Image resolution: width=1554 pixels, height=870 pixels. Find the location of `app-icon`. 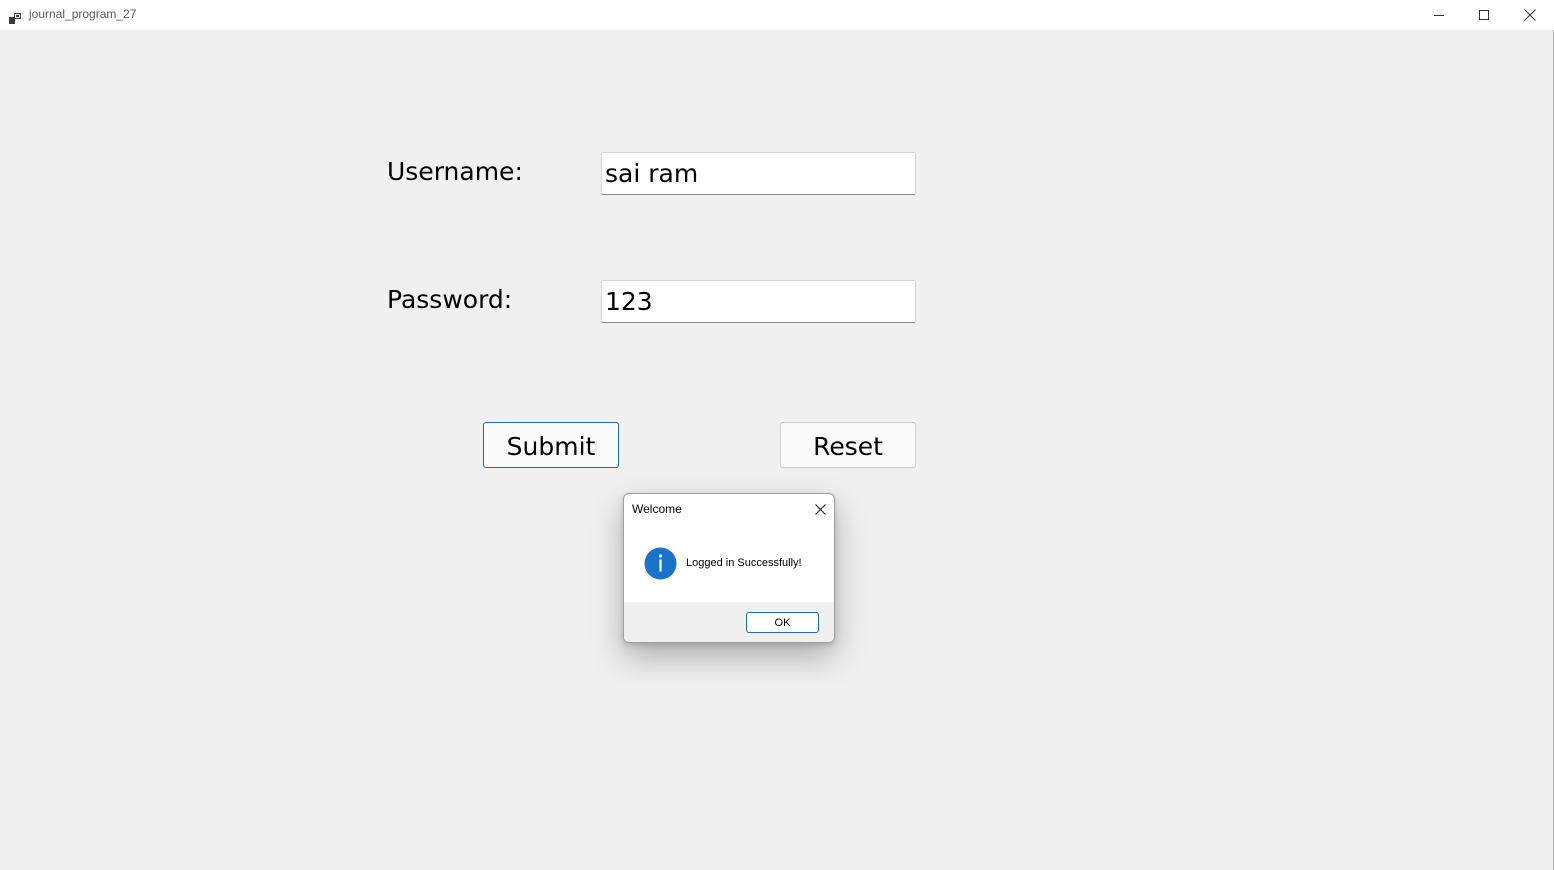

app-icon is located at coordinates (15, 16).